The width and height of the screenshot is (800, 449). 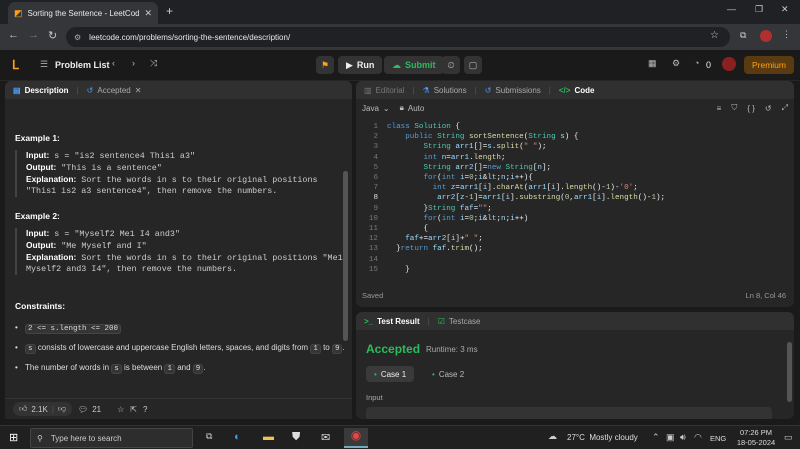 What do you see at coordinates (325, 65) in the screenshot?
I see `debug-button: ⚑` at bounding box center [325, 65].